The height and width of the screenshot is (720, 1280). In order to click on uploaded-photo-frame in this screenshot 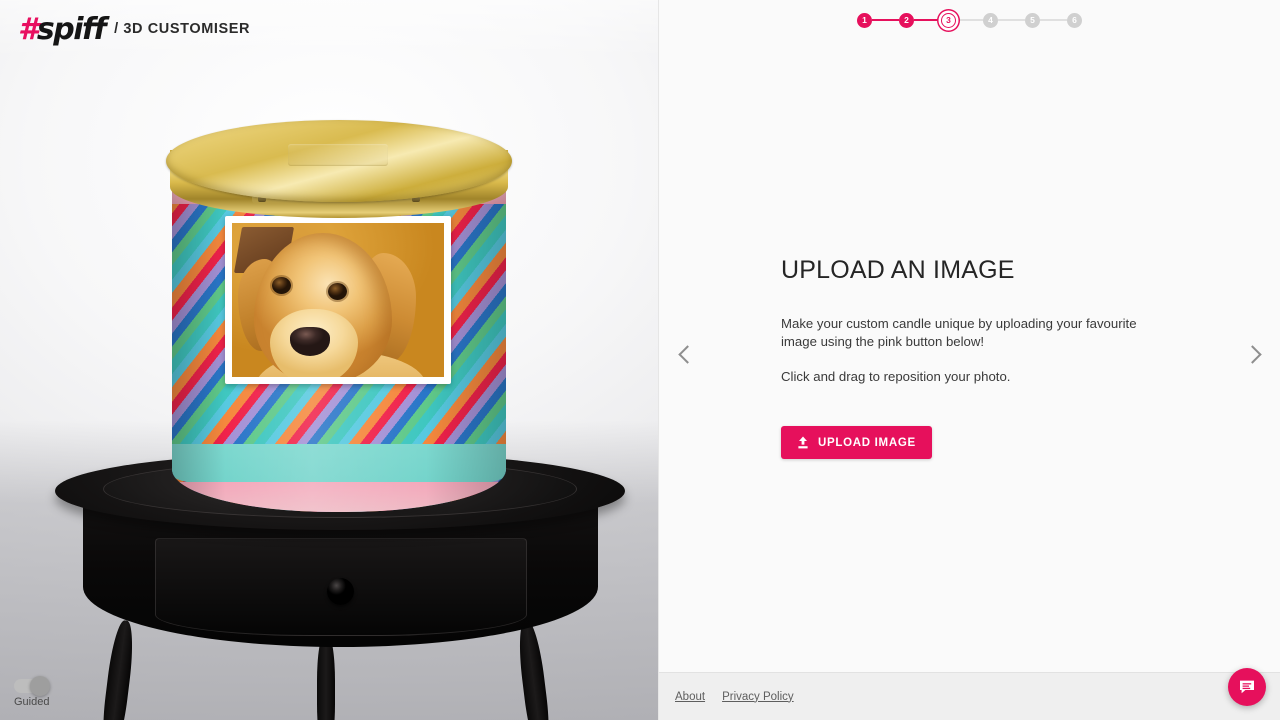, I will do `click(338, 300)`.